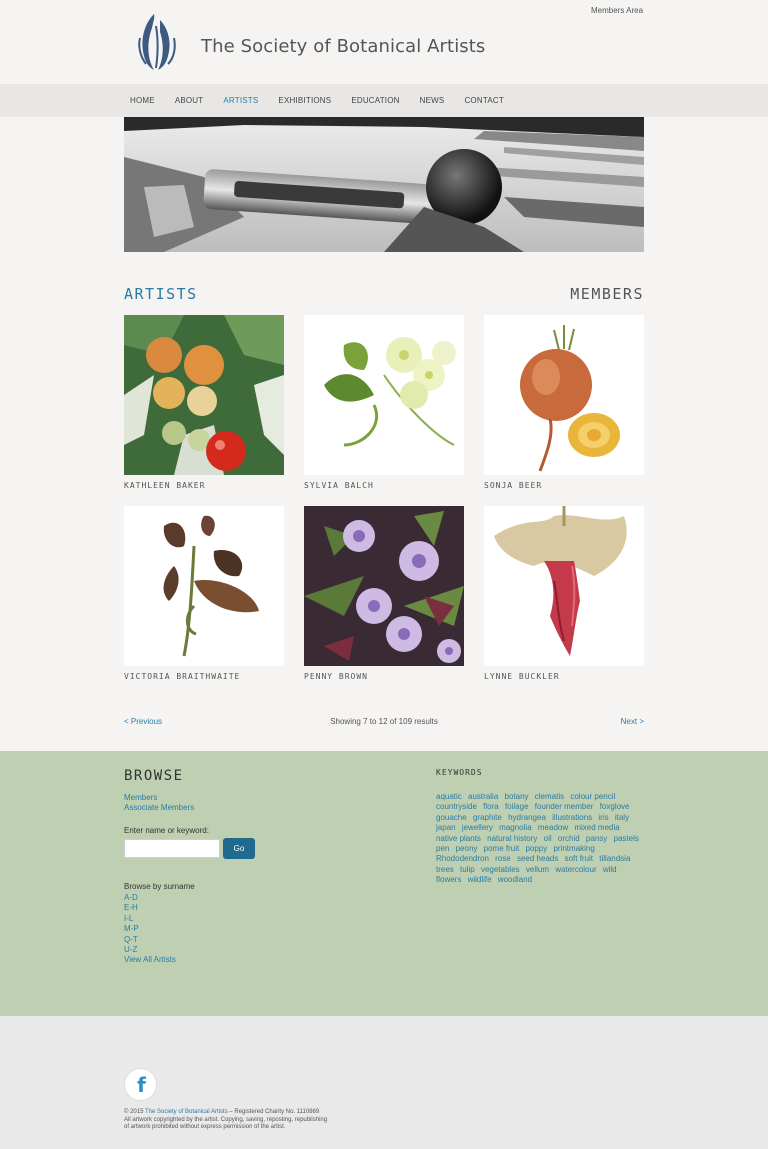 This screenshot has height=1149, width=768. Describe the element at coordinates (384, 485) in the screenshot. I see `artist-name: SYLVIA BALCH` at that location.